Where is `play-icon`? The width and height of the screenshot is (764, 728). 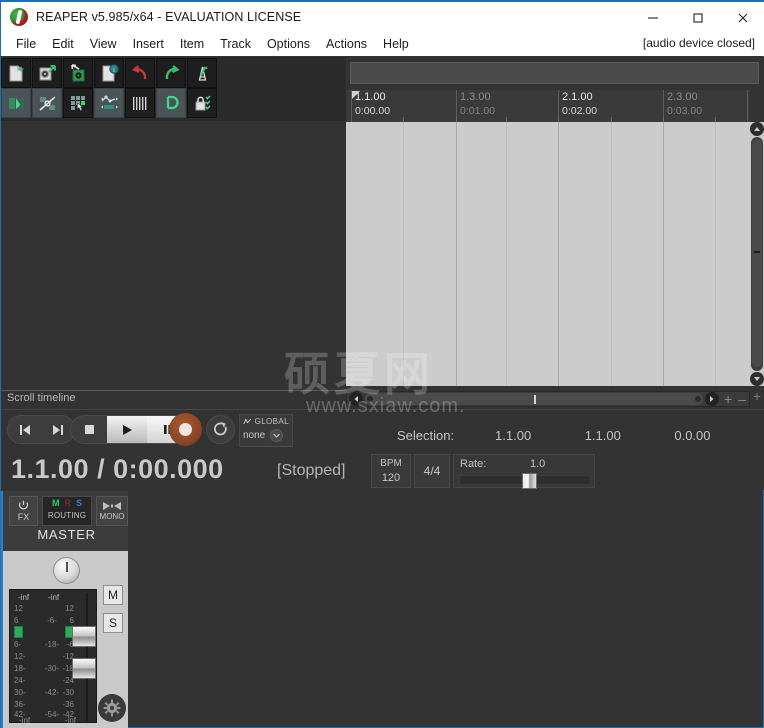
play-icon is located at coordinates (127, 429).